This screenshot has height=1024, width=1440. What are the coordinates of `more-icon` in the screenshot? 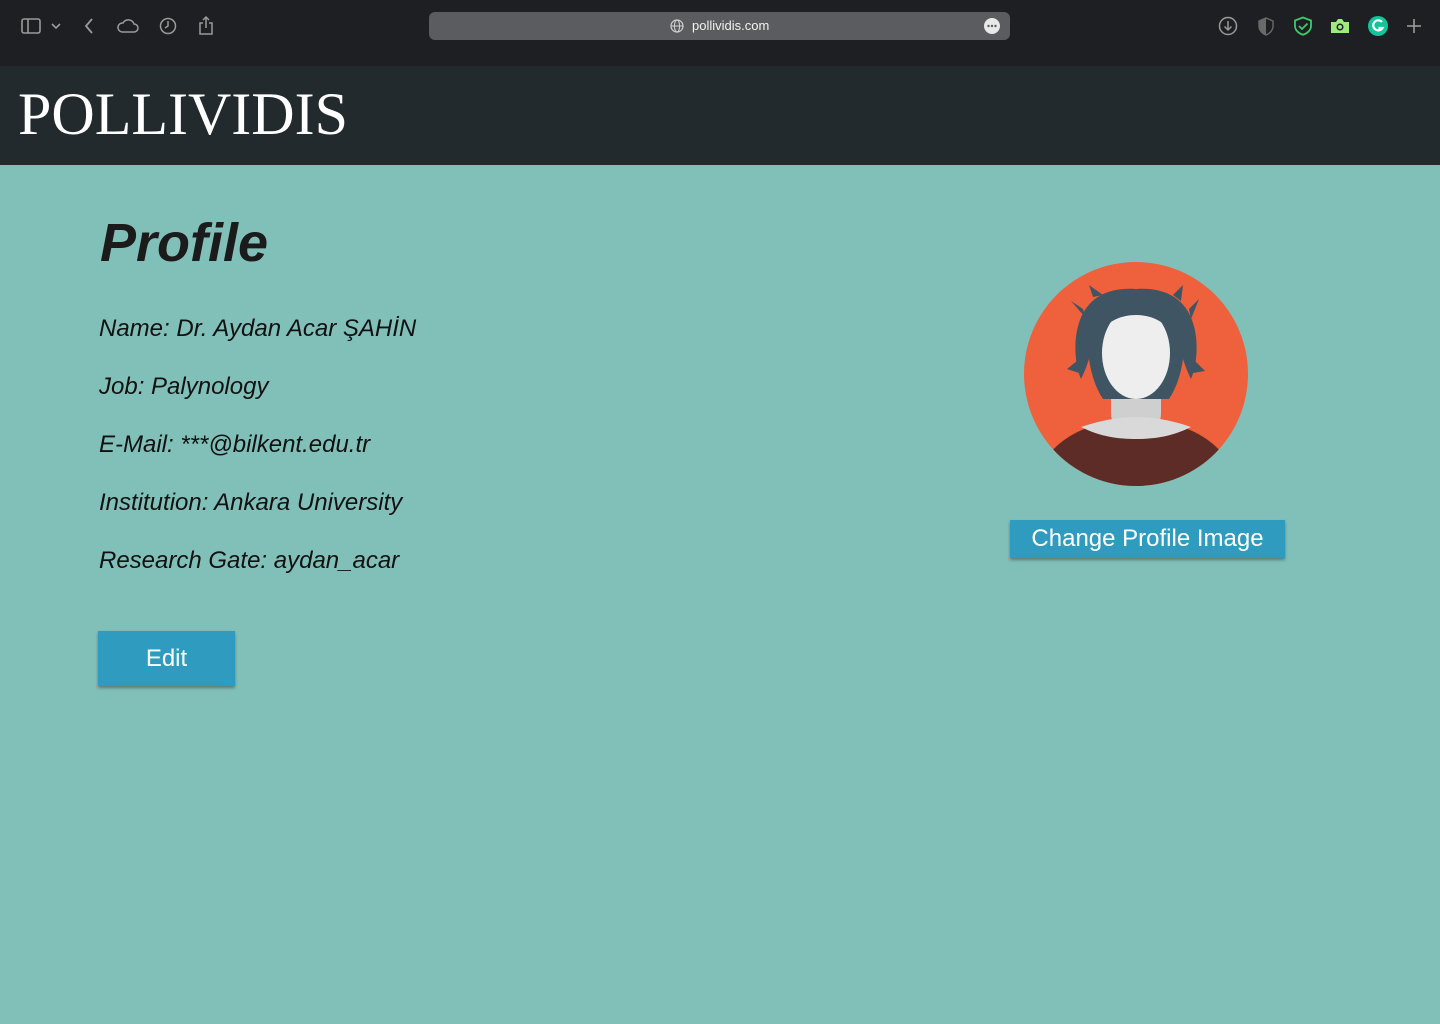 It's located at (992, 26).